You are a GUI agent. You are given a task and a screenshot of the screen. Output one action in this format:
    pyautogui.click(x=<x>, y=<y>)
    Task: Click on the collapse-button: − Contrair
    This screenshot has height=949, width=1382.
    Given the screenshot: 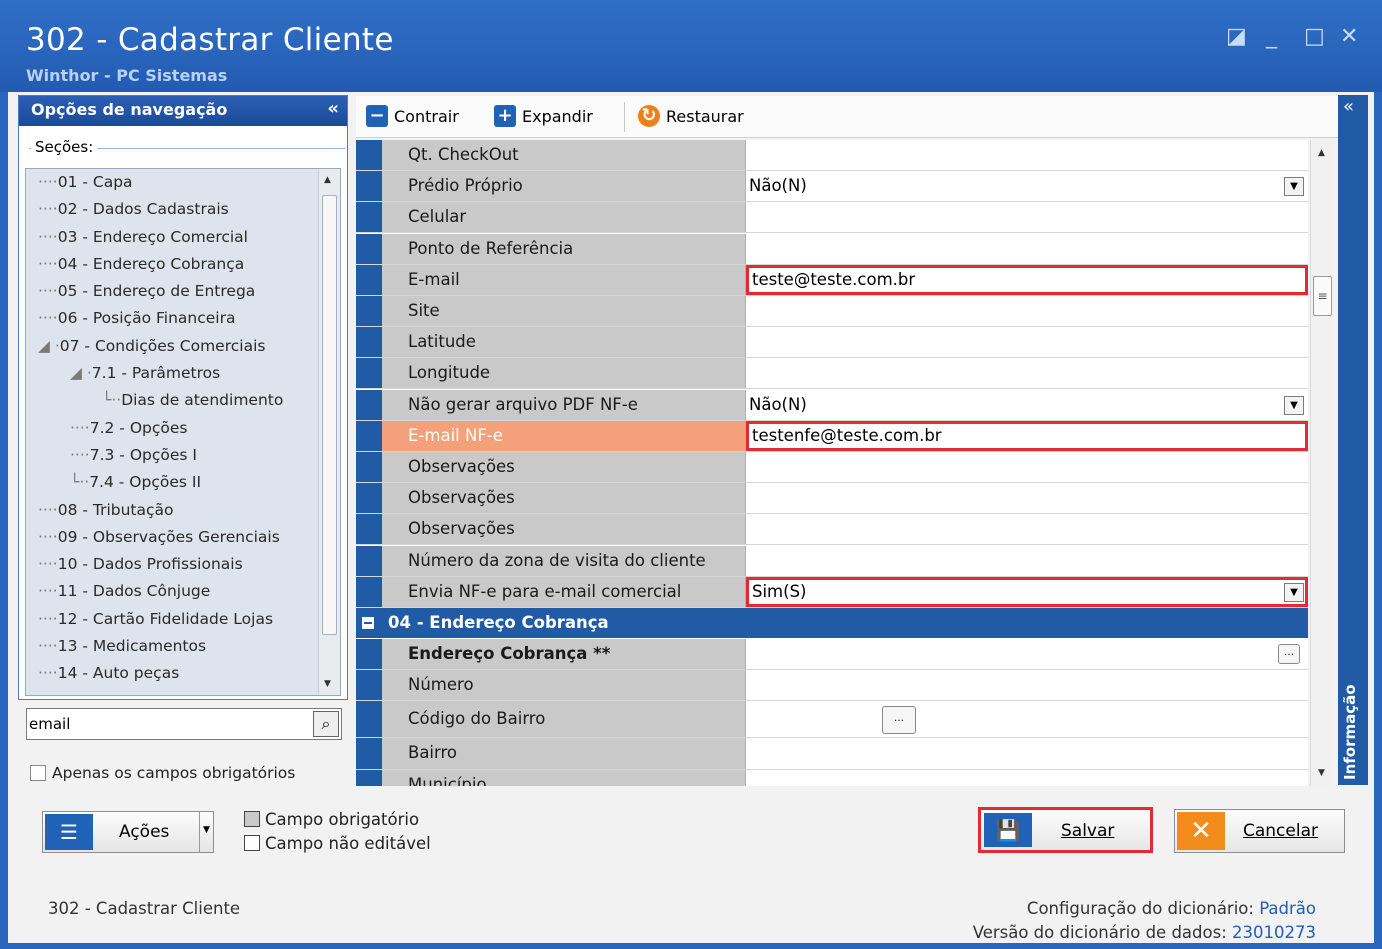 What is the action you would take?
    pyautogui.click(x=412, y=116)
    